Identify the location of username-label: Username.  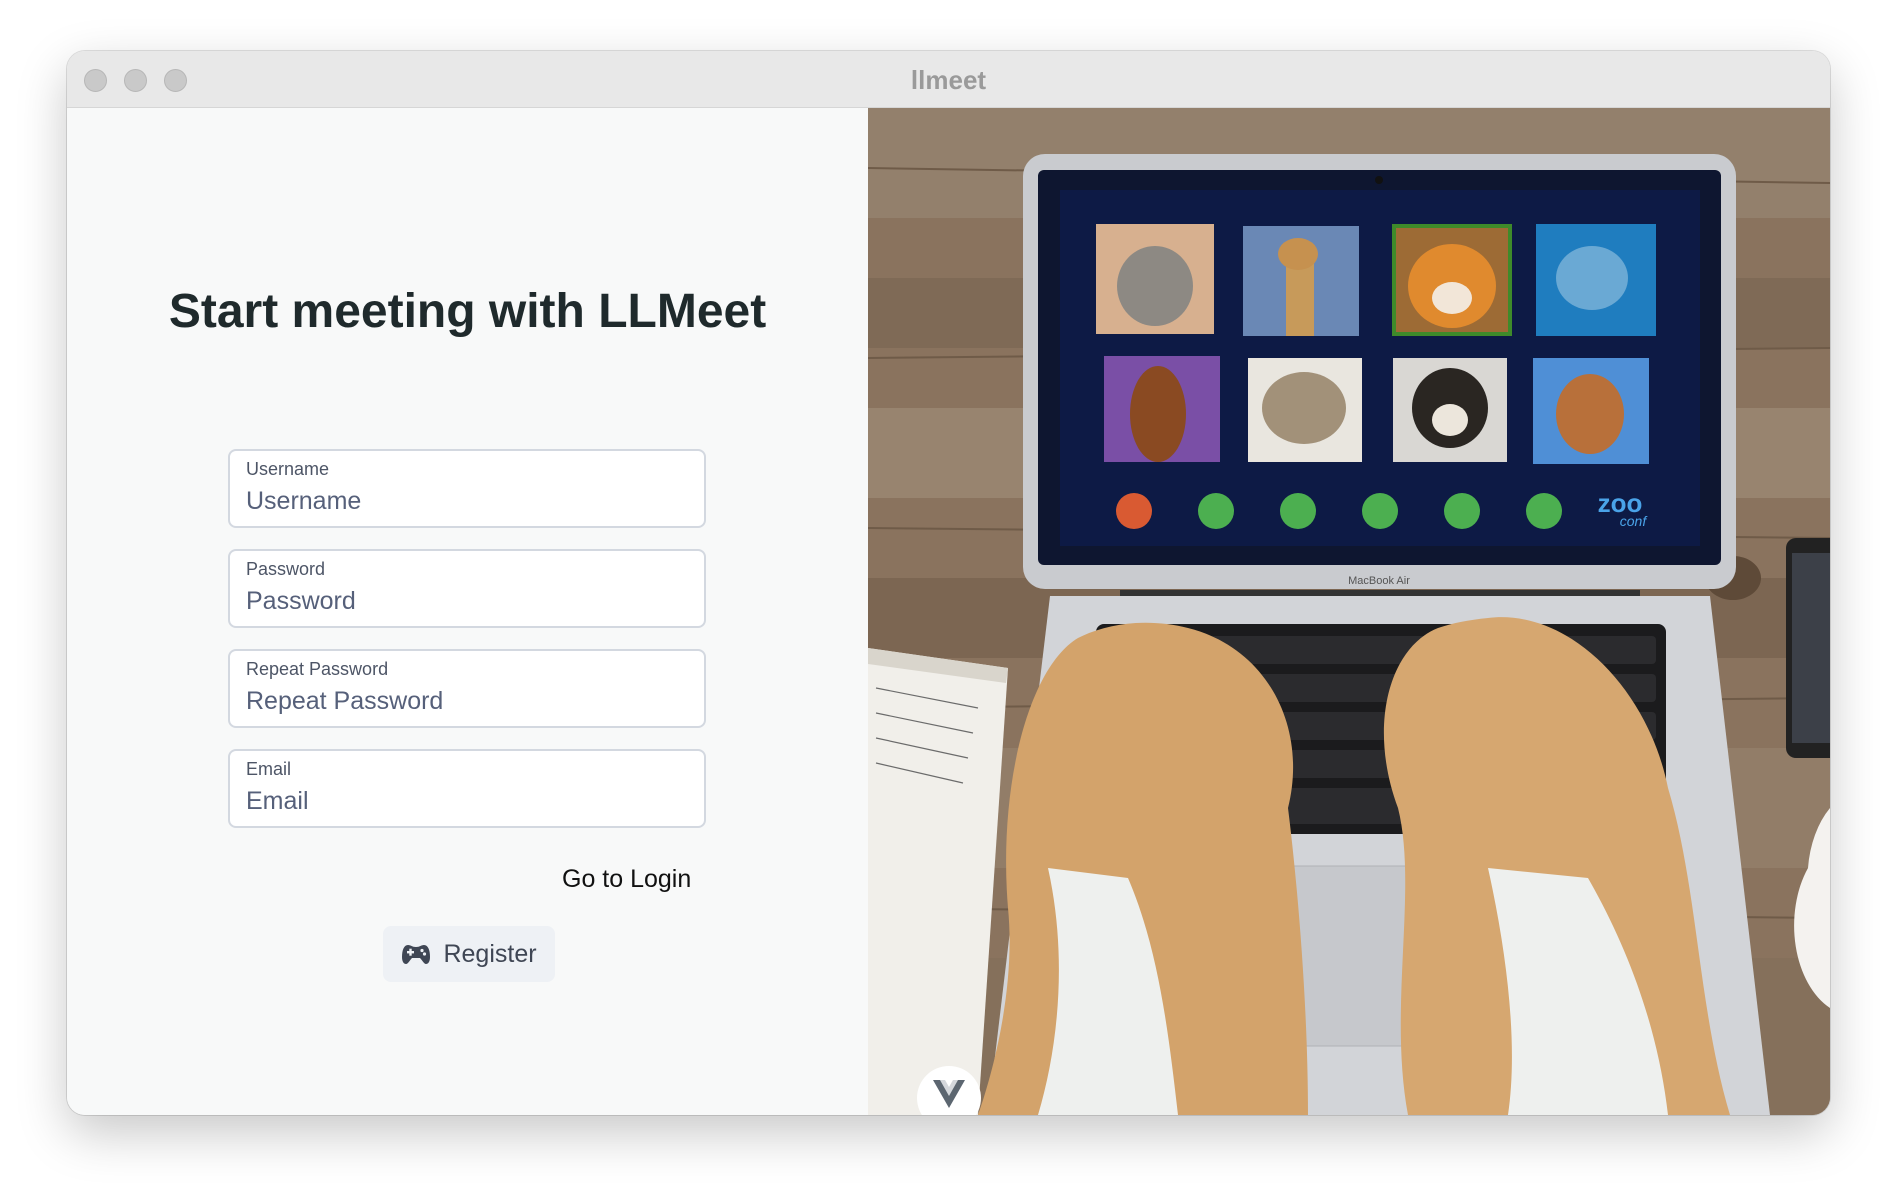
(288, 469).